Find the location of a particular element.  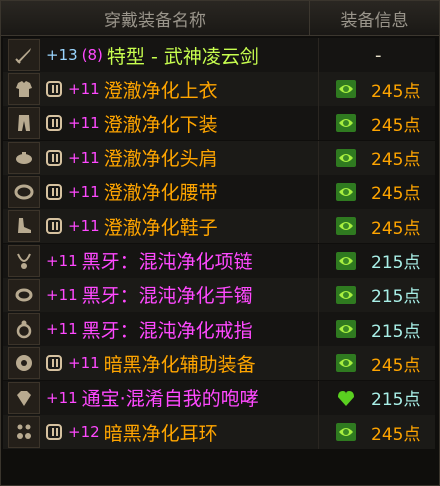

equipment-row-support: +11 暗黑净化辅助装备 245点 is located at coordinates (219, 363).